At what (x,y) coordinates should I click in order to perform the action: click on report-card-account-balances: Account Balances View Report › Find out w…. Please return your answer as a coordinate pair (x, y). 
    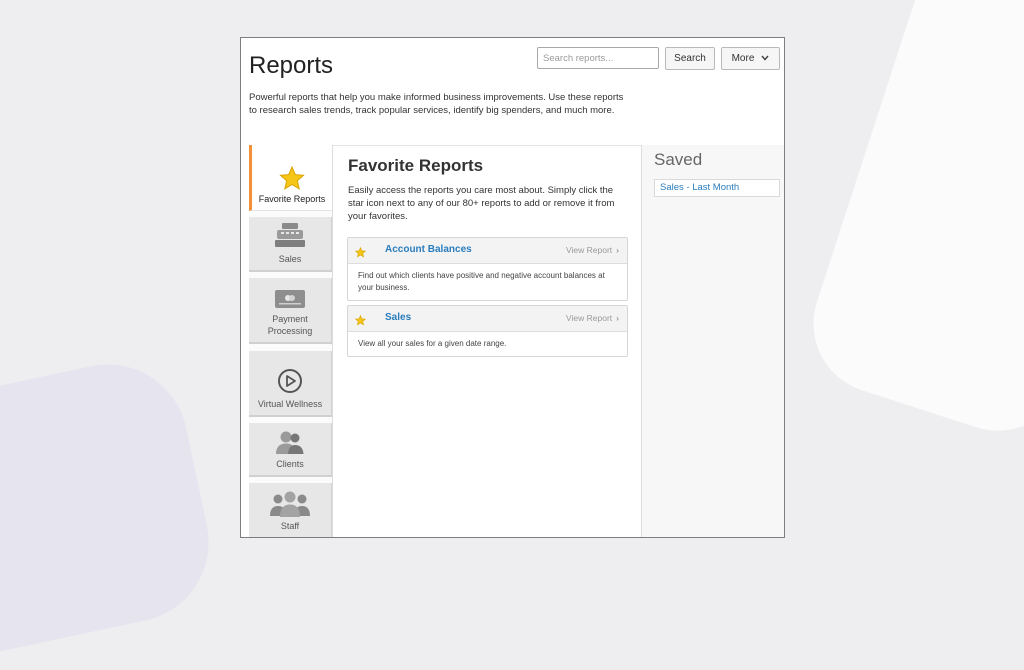
    Looking at the image, I should click on (487, 269).